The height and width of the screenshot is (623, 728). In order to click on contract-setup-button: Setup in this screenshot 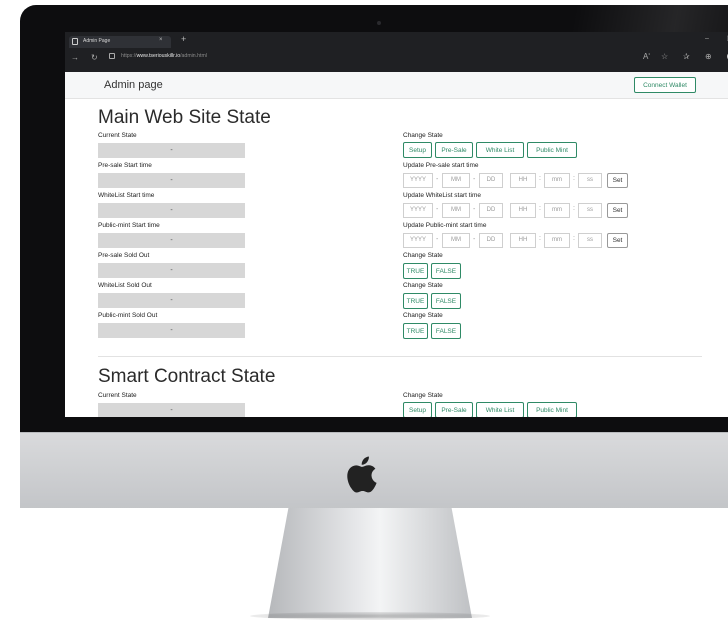, I will do `click(417, 409)`.